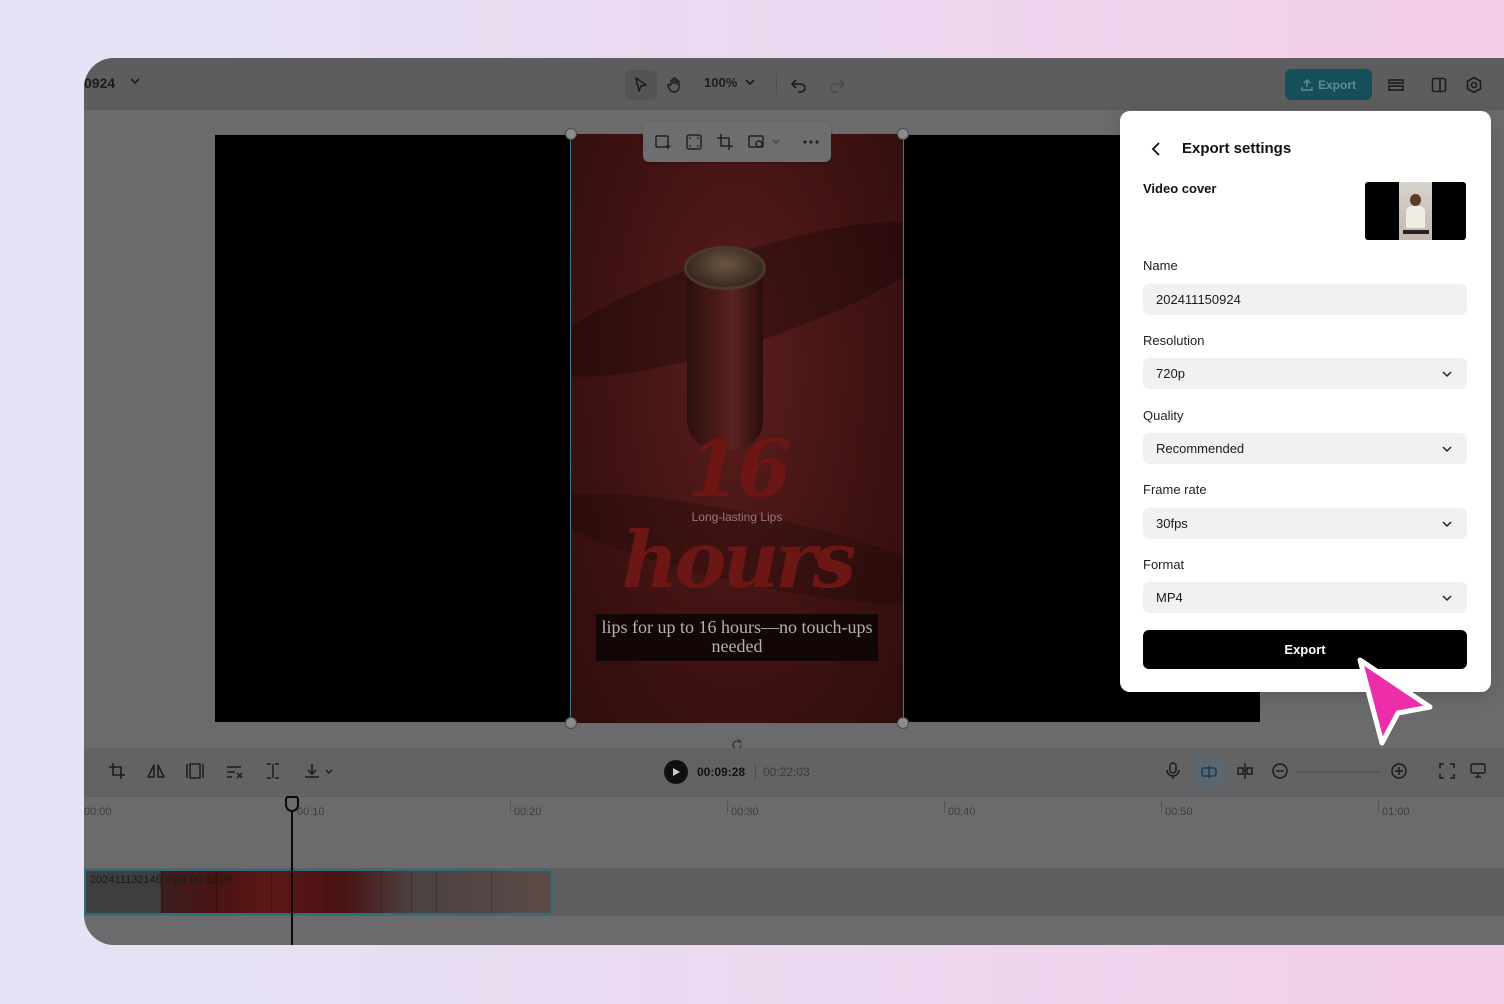 This screenshot has height=1004, width=1504. Describe the element at coordinates (1179, 812) in the screenshot. I see `ruler-label: 00:50` at that location.